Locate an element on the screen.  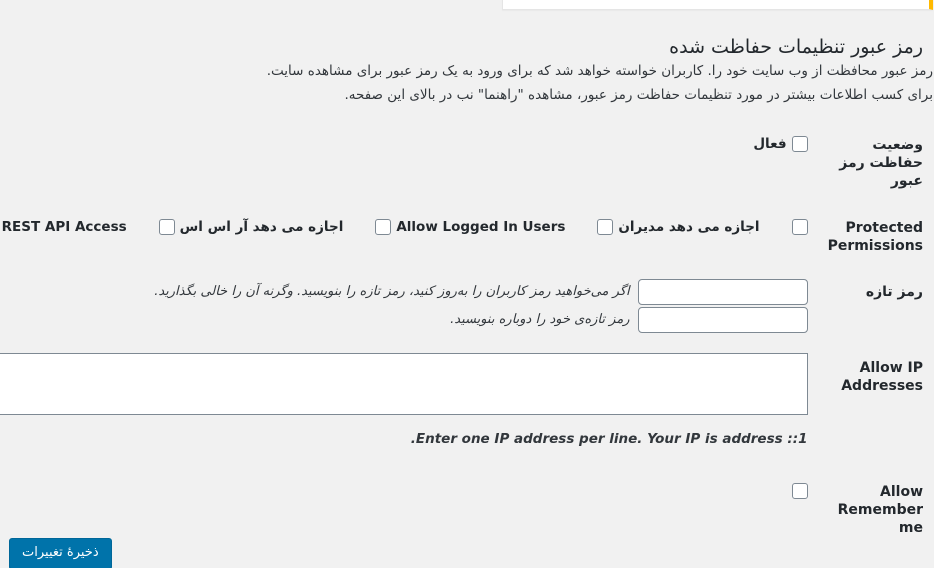
allow-logged-in-users-label: Allow Logged In Users is located at coordinates (482, 226).